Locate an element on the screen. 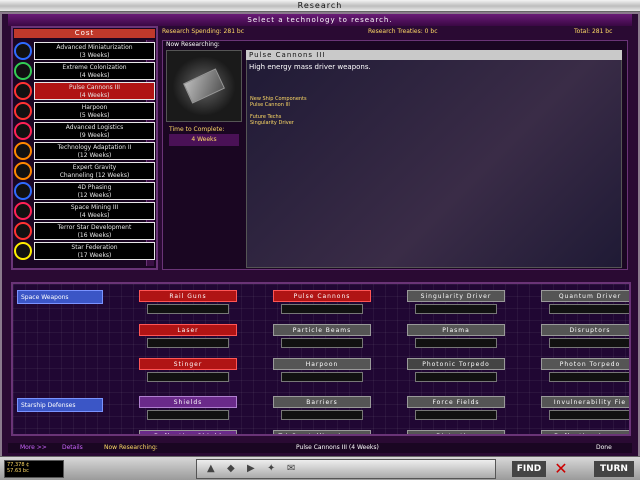 This screenshot has width=640, height=480. taskbar: 77,378 ¢ 57.63 bc ▲ ◆ ▶ ✦ ✉ FIND ✕ TURN is located at coordinates (320, 468).